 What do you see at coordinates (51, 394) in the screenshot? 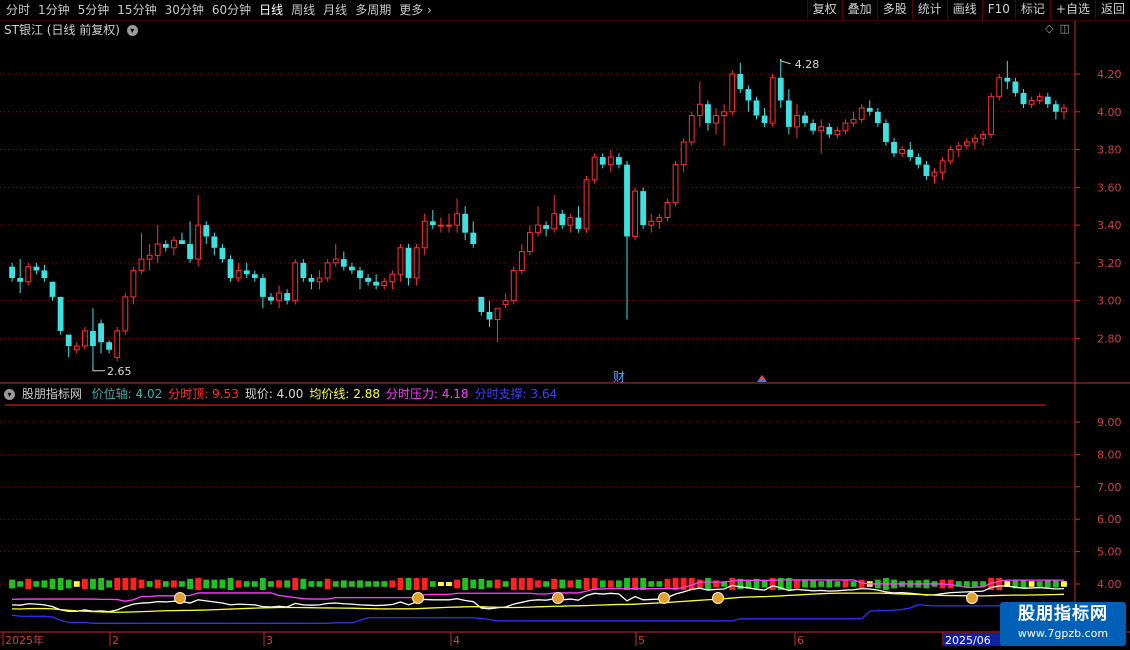
I see `indicator-name: 股朋指标网` at bounding box center [51, 394].